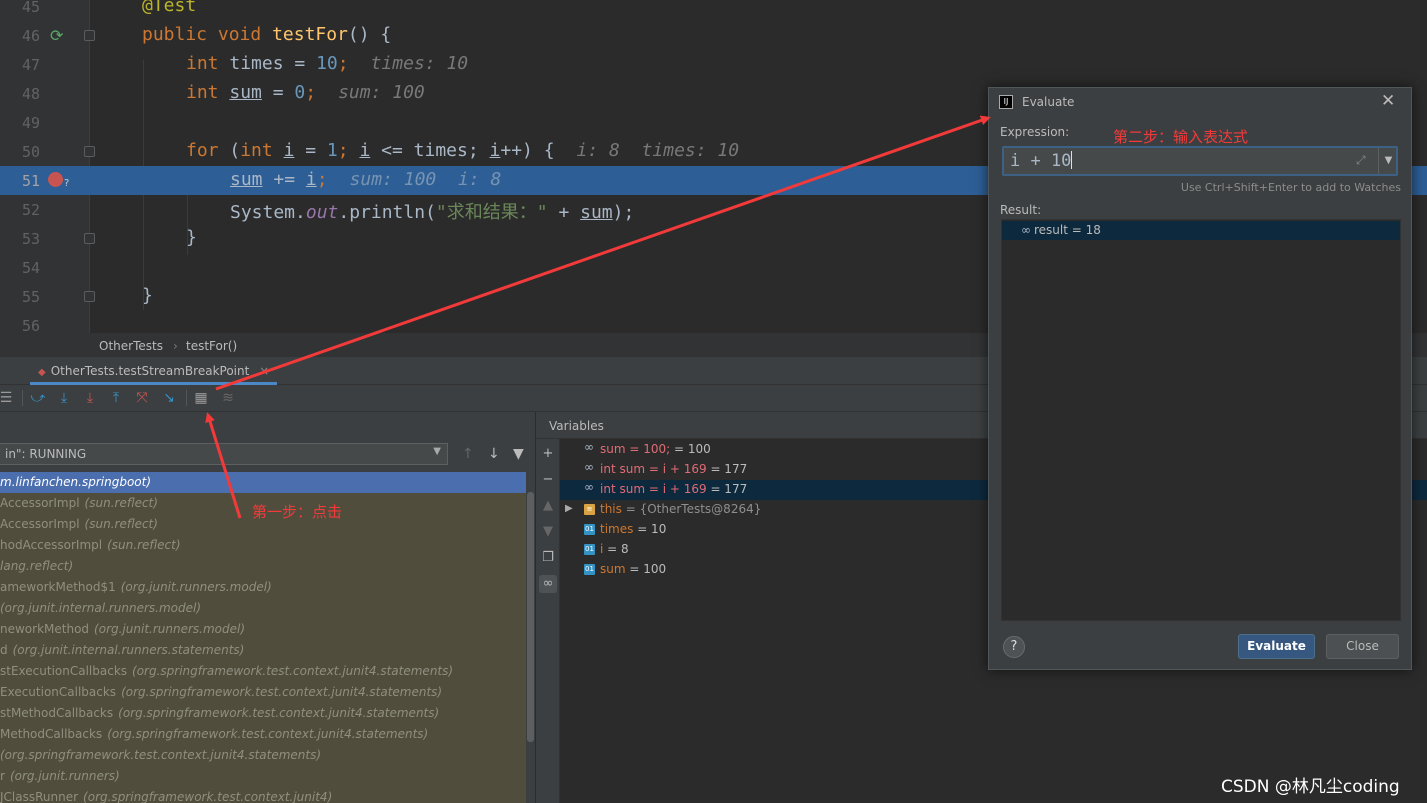 Image resolution: width=1427 pixels, height=803 pixels. Describe the element at coordinates (713, 10) in the screenshot. I see `code-line-45: 45 @Test` at that location.